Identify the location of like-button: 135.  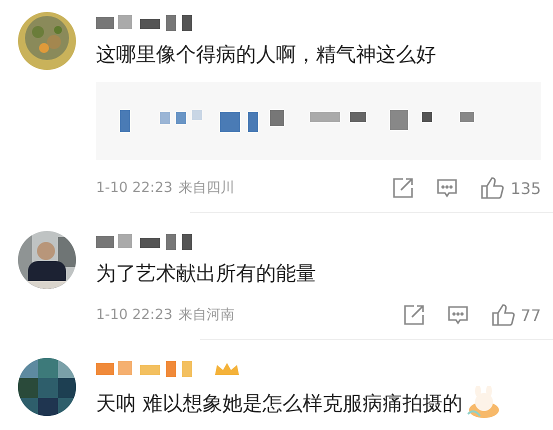
(510, 188).